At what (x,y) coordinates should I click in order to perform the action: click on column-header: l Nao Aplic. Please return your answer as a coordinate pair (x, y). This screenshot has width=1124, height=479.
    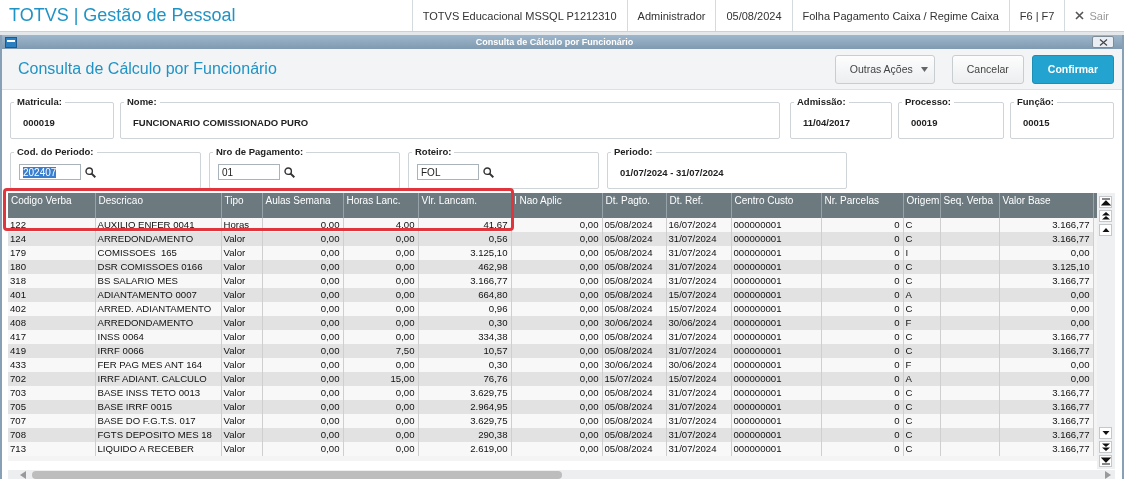
    Looking at the image, I should click on (556, 205).